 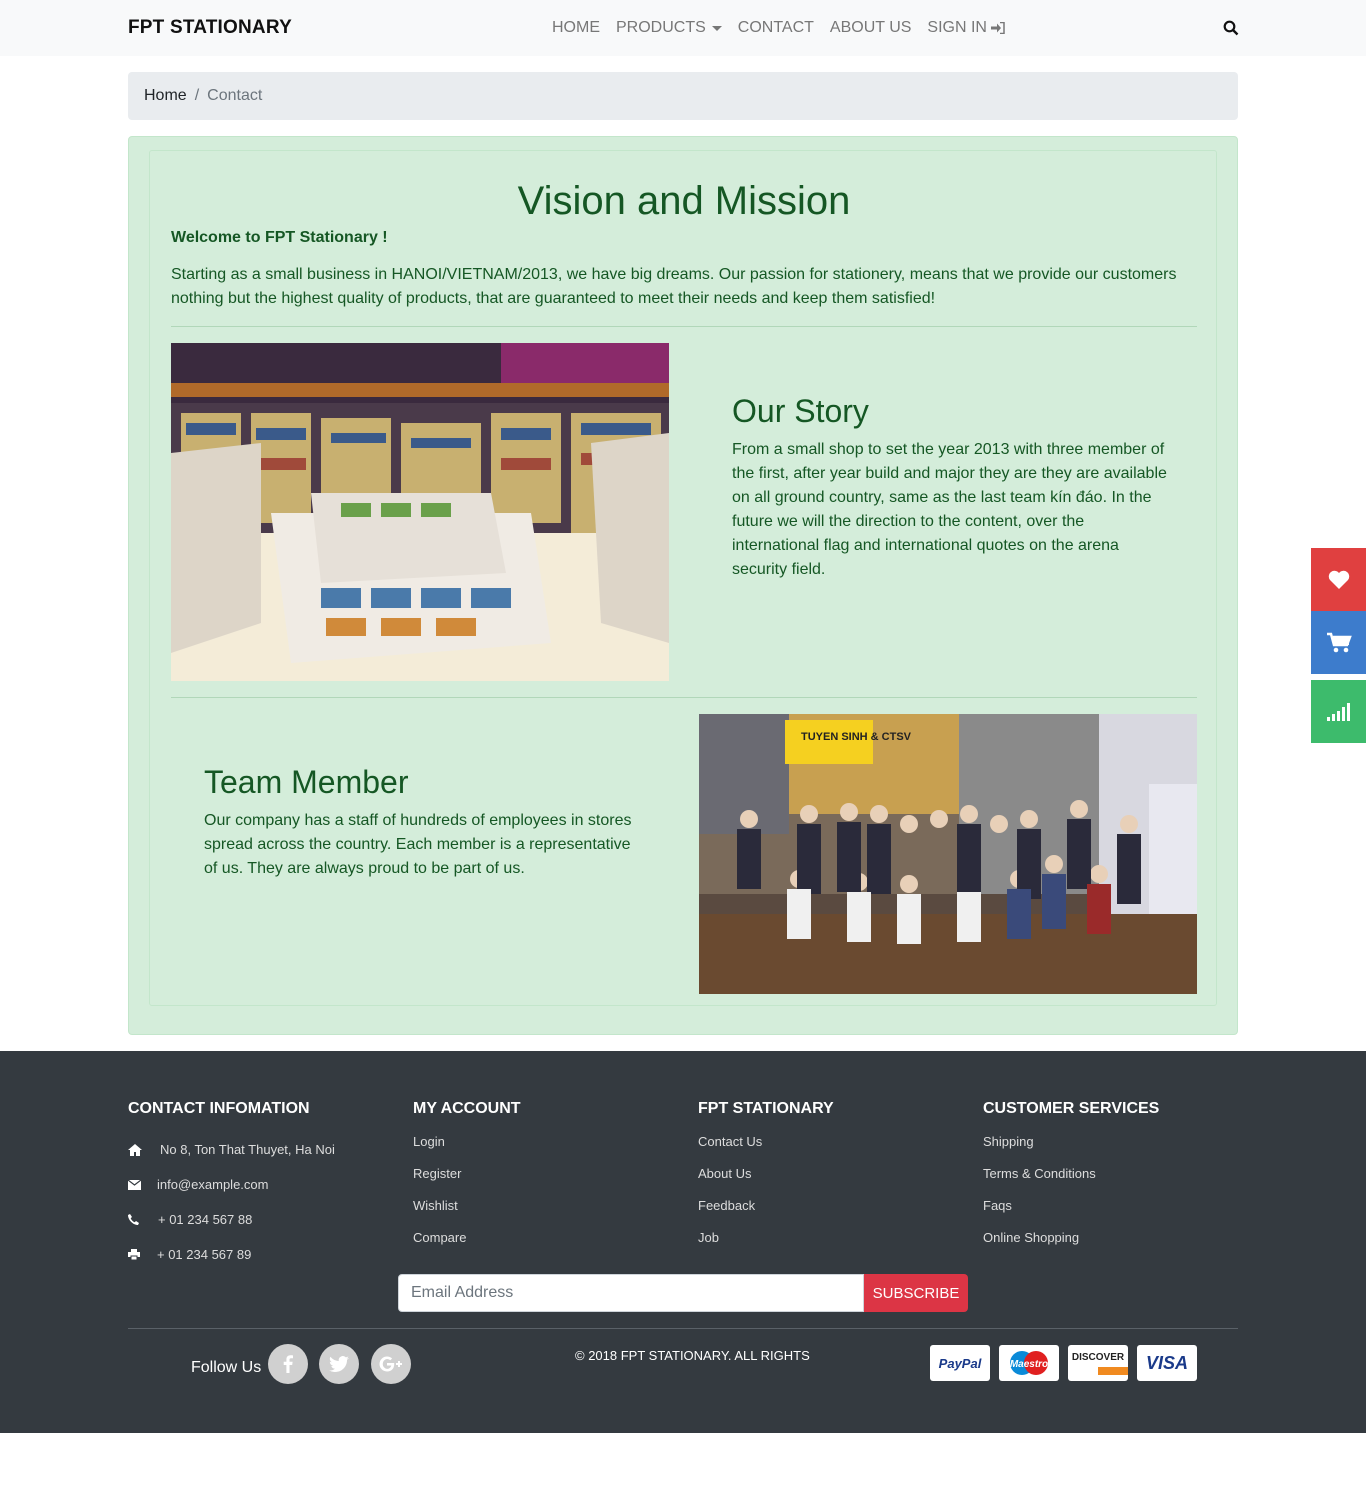 What do you see at coordinates (960, 1363) in the screenshot?
I see `paypal-logo: PayPal` at bounding box center [960, 1363].